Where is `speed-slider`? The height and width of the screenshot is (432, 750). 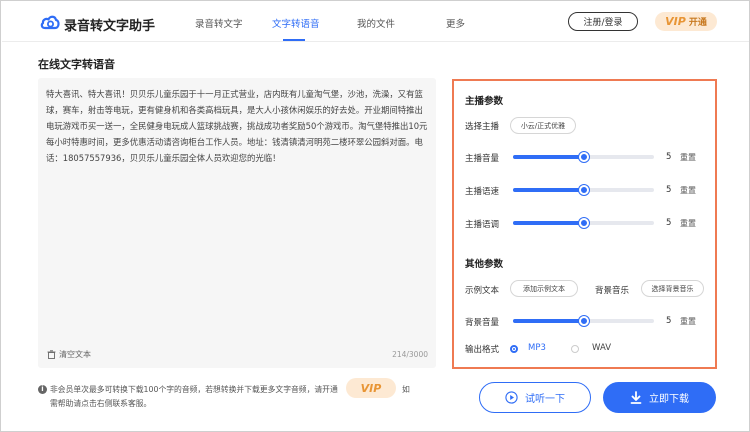
speed-slider is located at coordinates (583, 190).